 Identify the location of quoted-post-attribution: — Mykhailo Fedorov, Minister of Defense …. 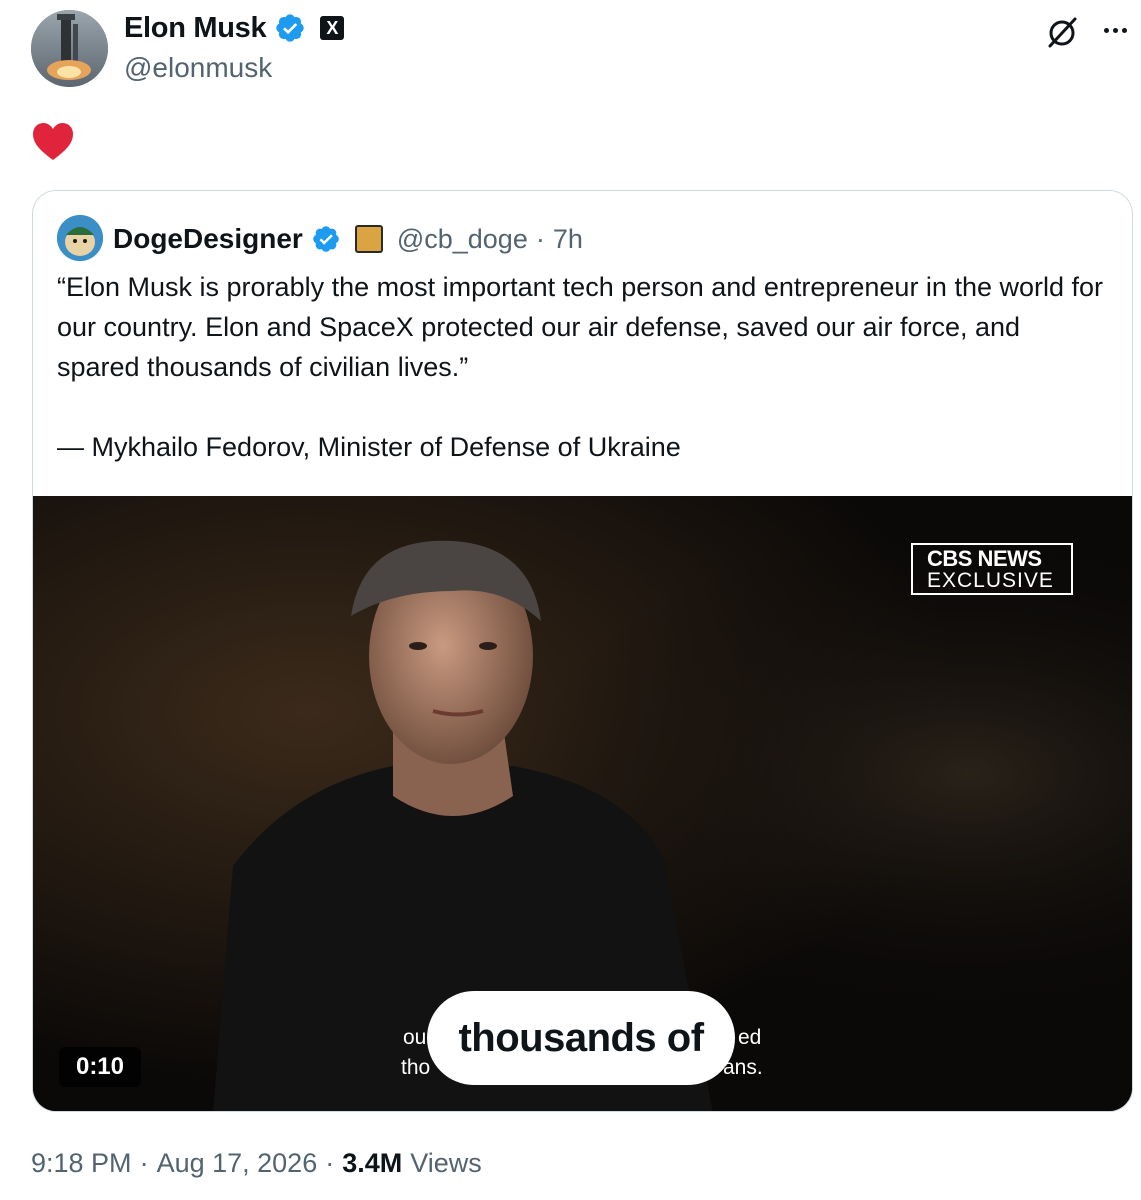
(369, 447).